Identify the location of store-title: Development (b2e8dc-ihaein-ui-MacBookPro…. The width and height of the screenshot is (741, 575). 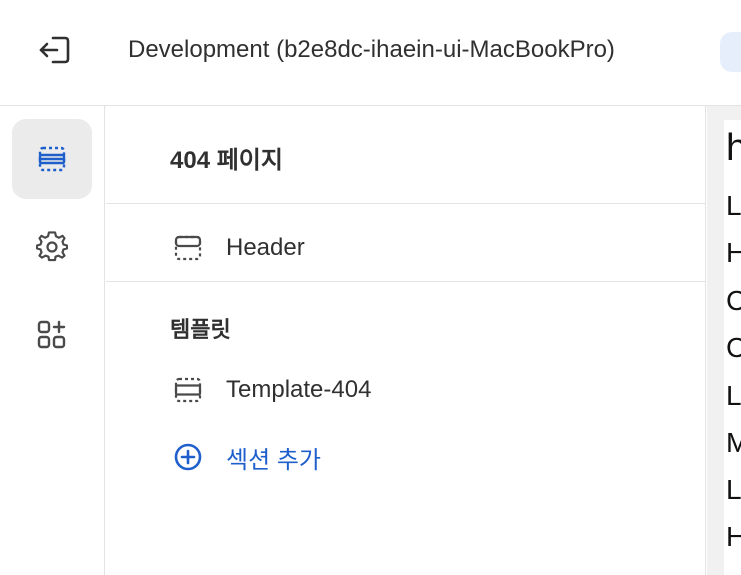
(371, 49).